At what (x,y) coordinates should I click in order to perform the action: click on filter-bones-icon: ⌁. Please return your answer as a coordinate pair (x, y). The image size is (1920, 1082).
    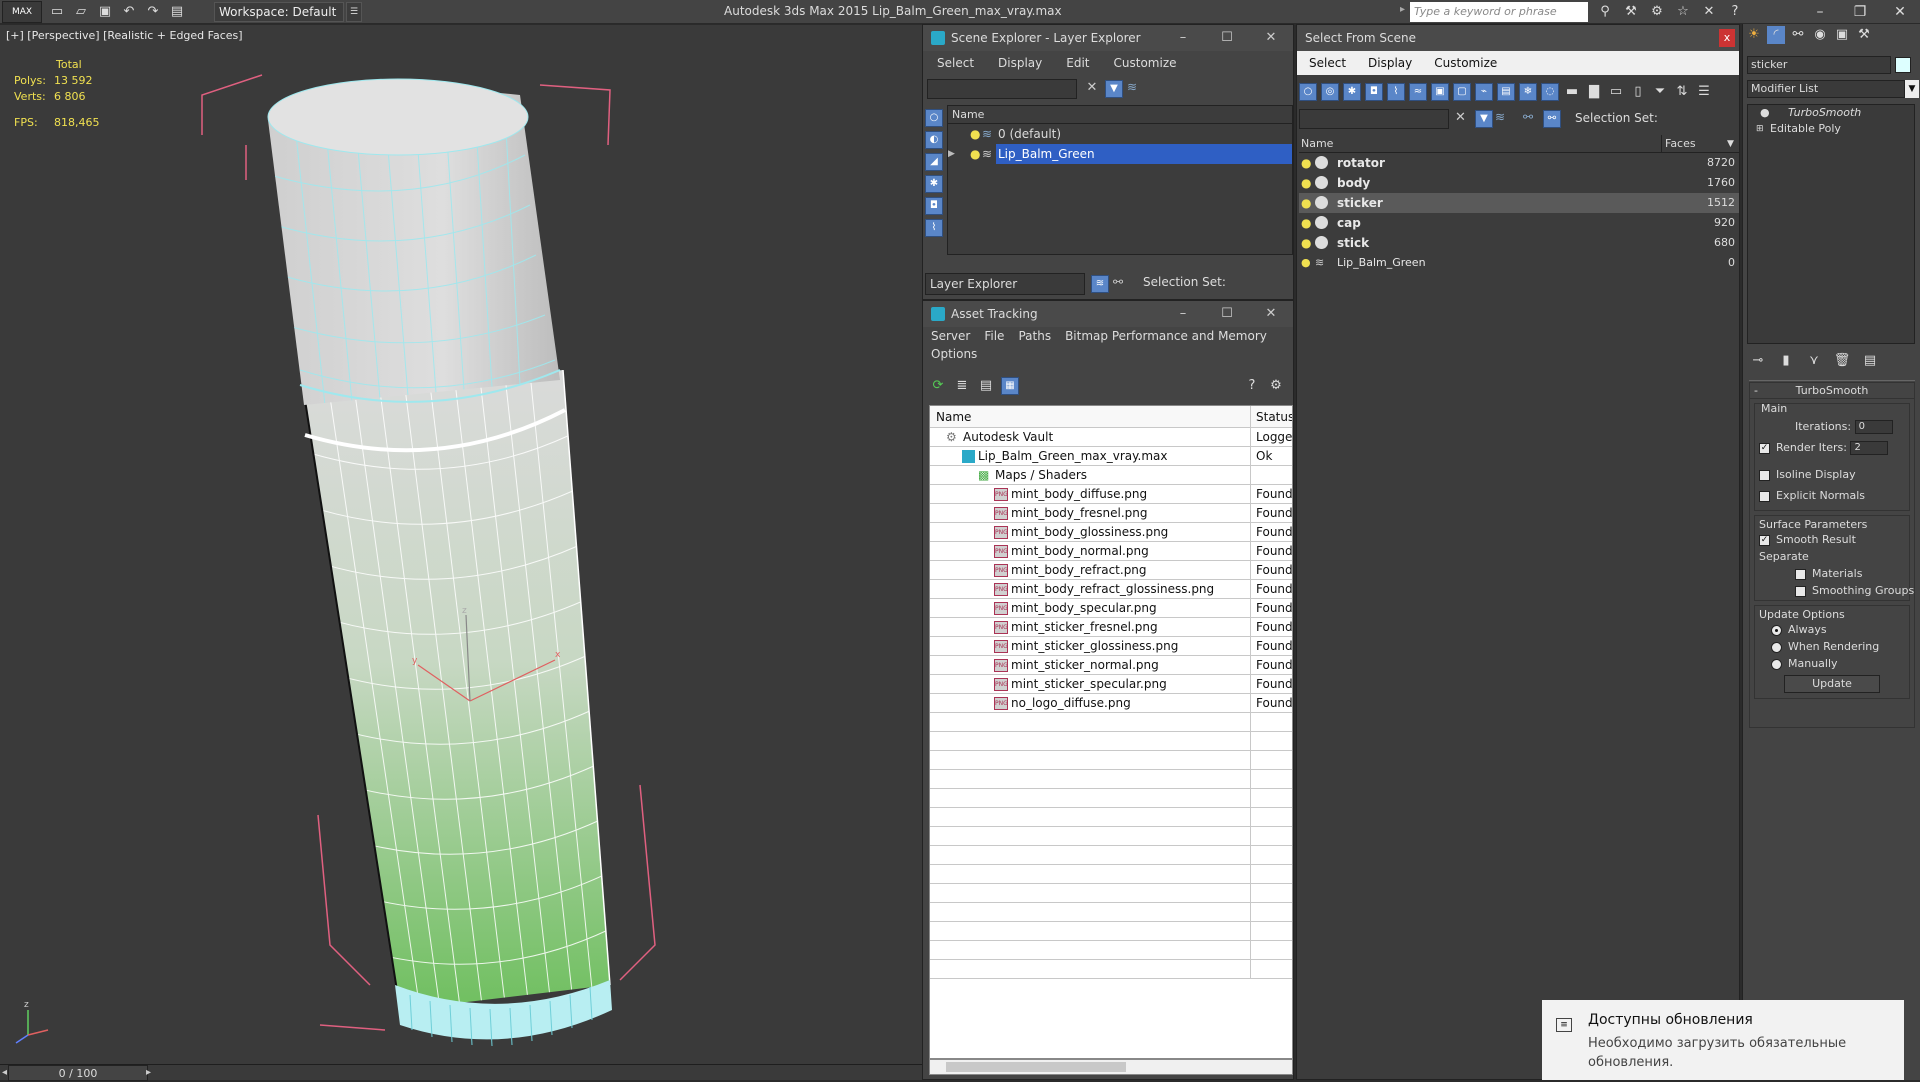
    Looking at the image, I should click on (1484, 92).